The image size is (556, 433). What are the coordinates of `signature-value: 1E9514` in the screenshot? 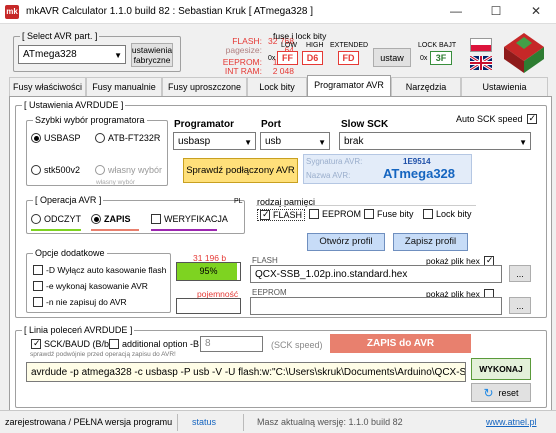 It's located at (417, 161).